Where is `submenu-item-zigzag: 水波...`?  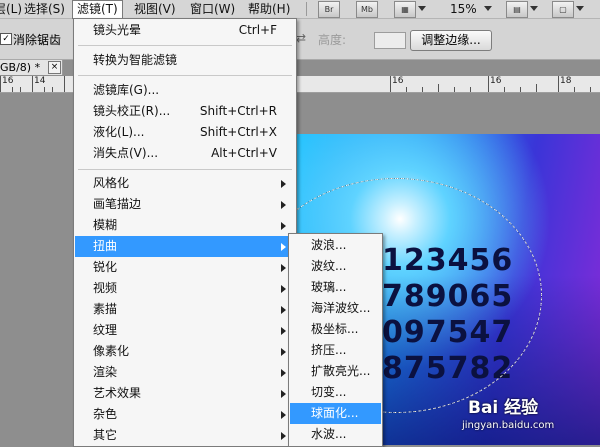 submenu-item-zigzag: 水波... is located at coordinates (335, 434).